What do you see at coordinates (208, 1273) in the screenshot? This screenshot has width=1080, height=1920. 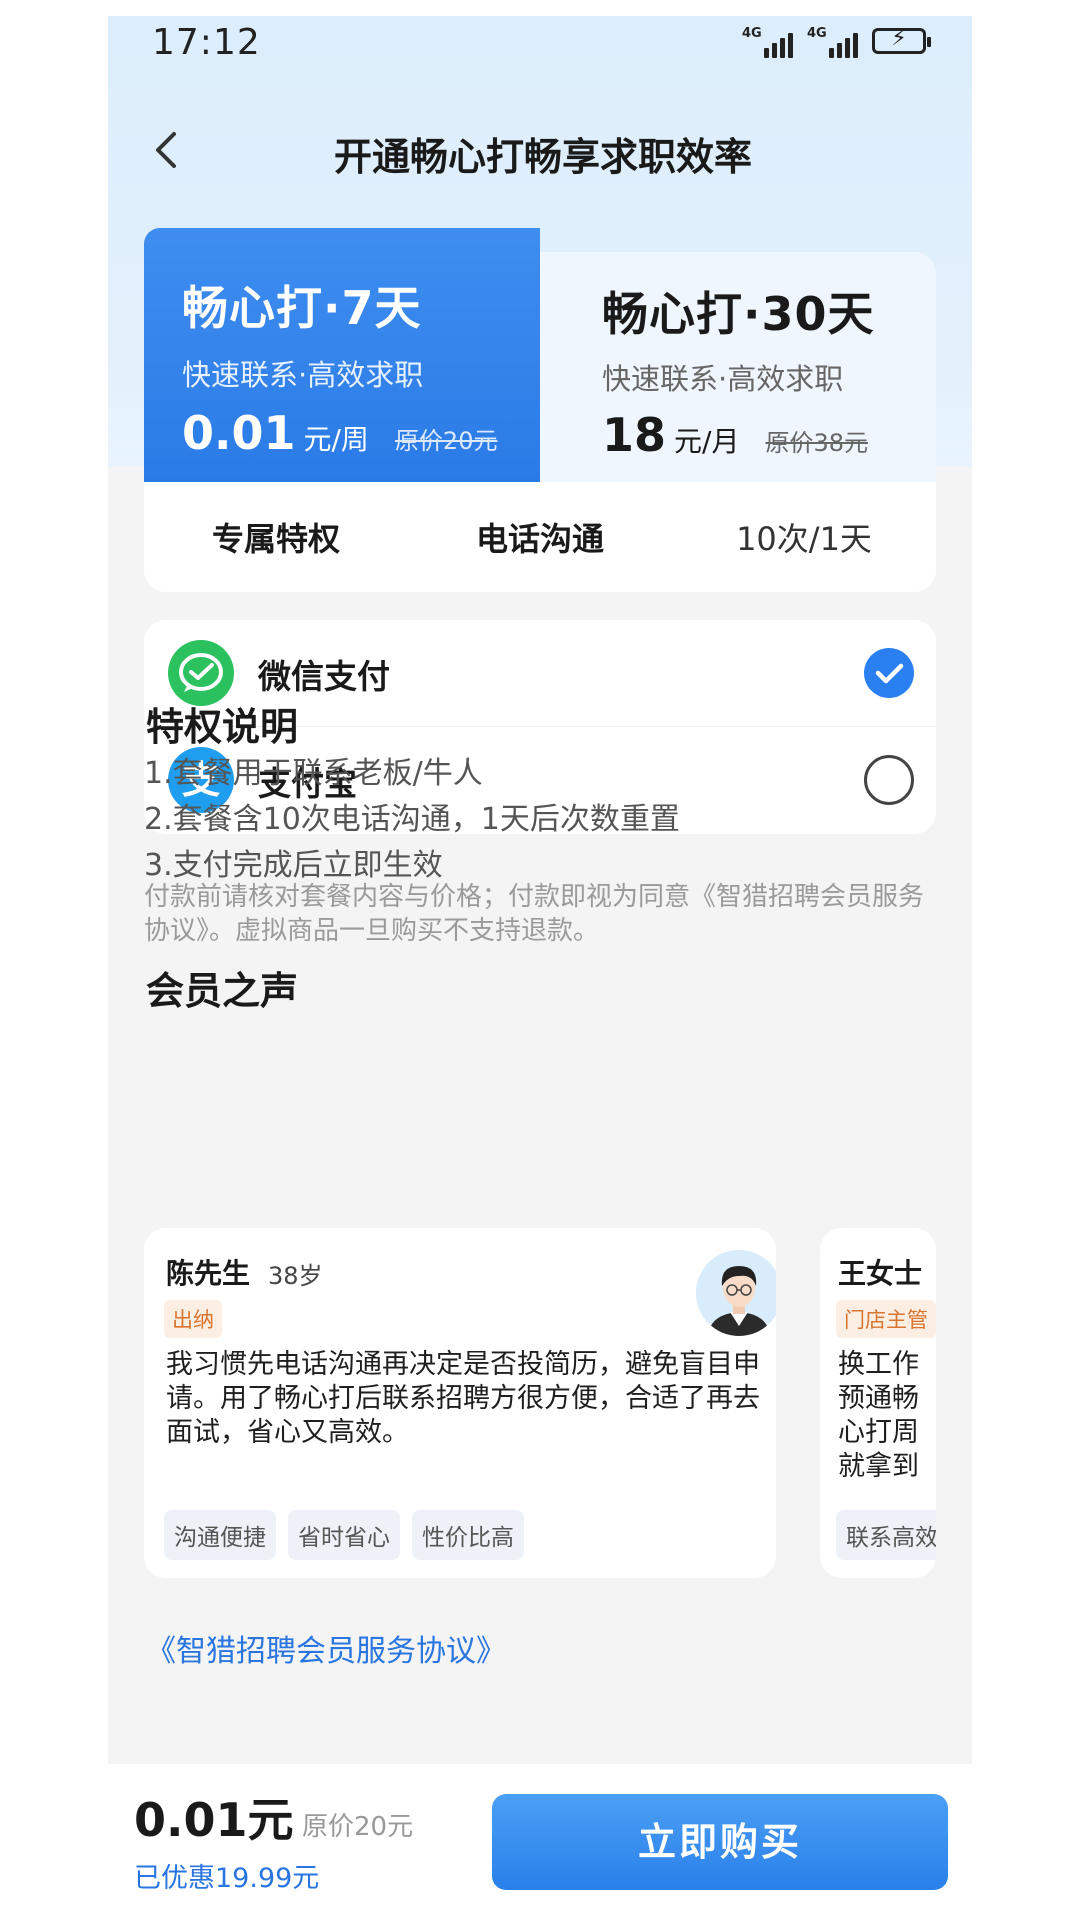 I see `testimonial-name: 陈先生` at bounding box center [208, 1273].